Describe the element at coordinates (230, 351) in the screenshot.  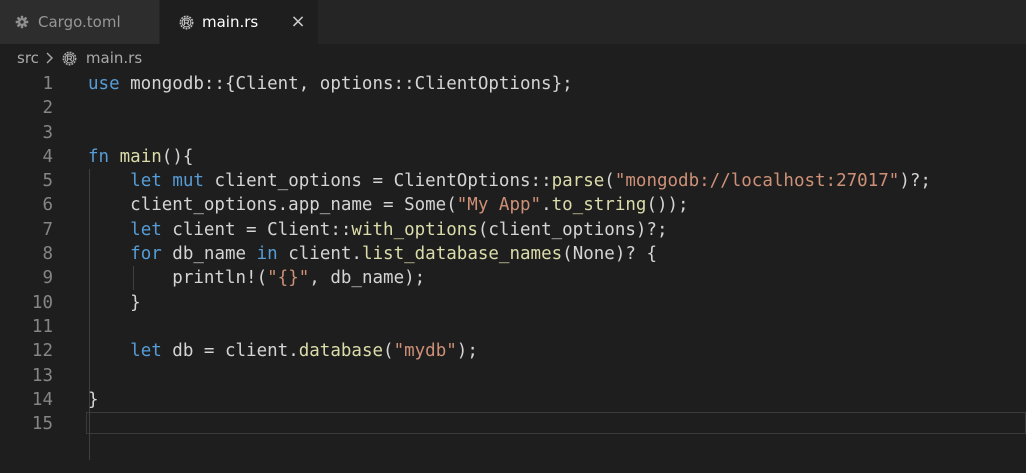
I see `code-token: db = client.` at that location.